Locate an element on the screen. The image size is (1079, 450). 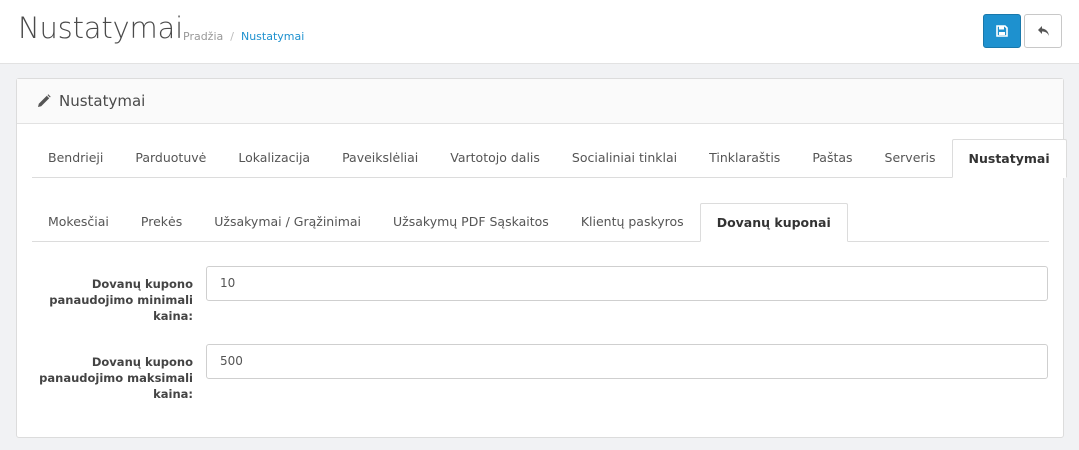
tab-vartotojo-dalis: Vartotojo dalis is located at coordinates (495, 158).